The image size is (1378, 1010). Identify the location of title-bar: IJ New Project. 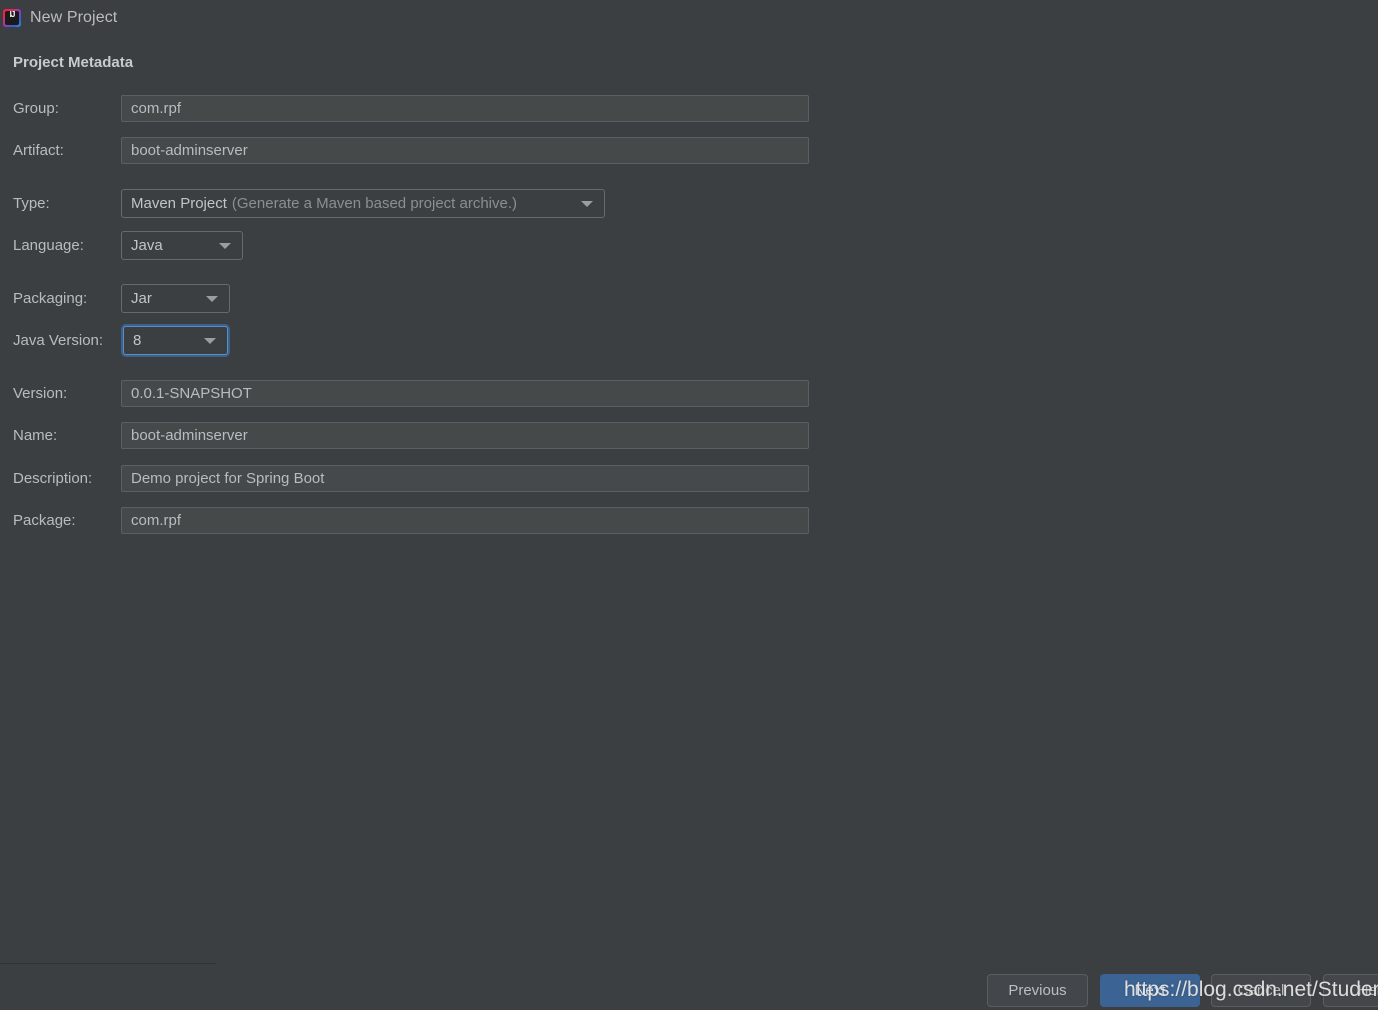
(689, 18).